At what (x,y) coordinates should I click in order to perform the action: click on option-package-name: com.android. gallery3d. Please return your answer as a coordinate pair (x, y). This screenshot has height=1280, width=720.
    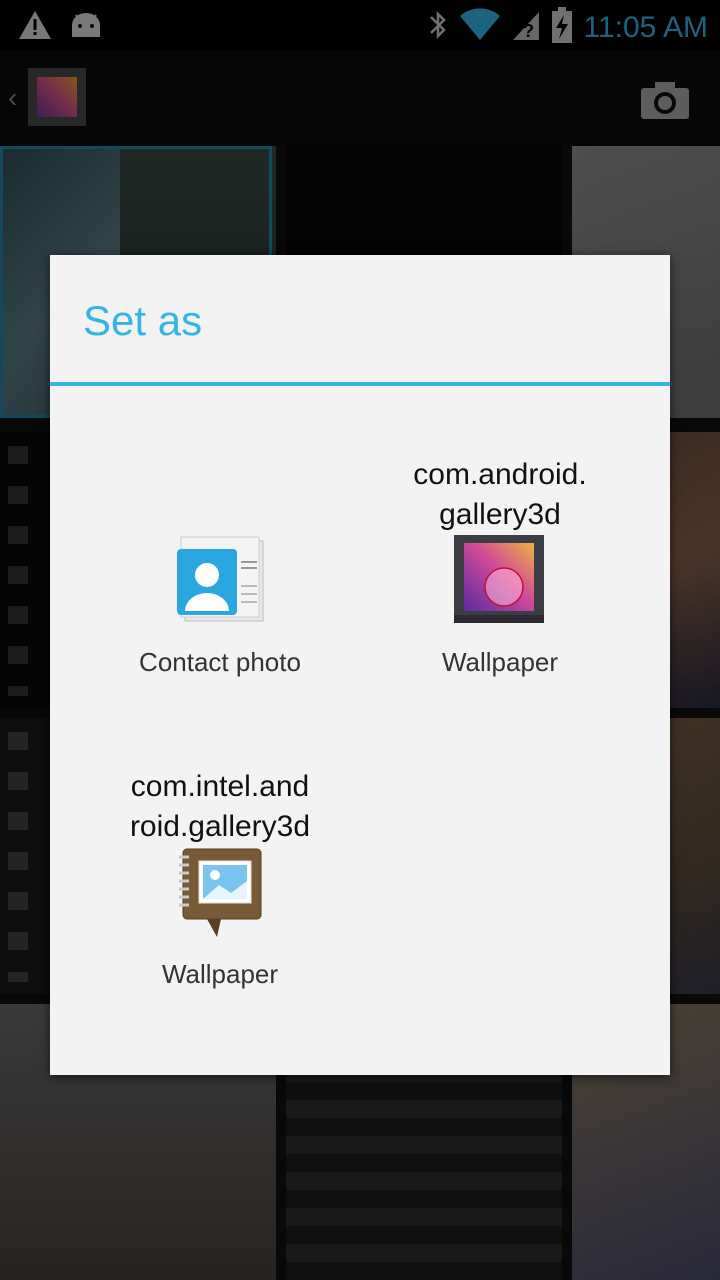
    Looking at the image, I should click on (500, 494).